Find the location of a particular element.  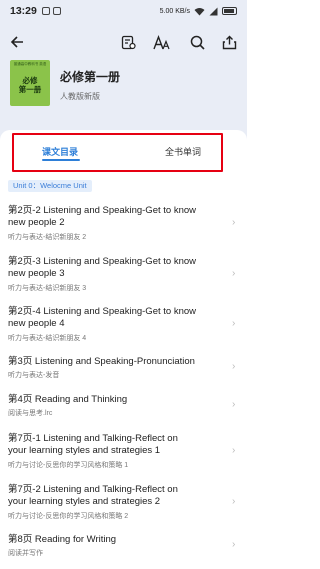

lesson-subtitle: 听力与表达-发音 is located at coordinates (34, 375).